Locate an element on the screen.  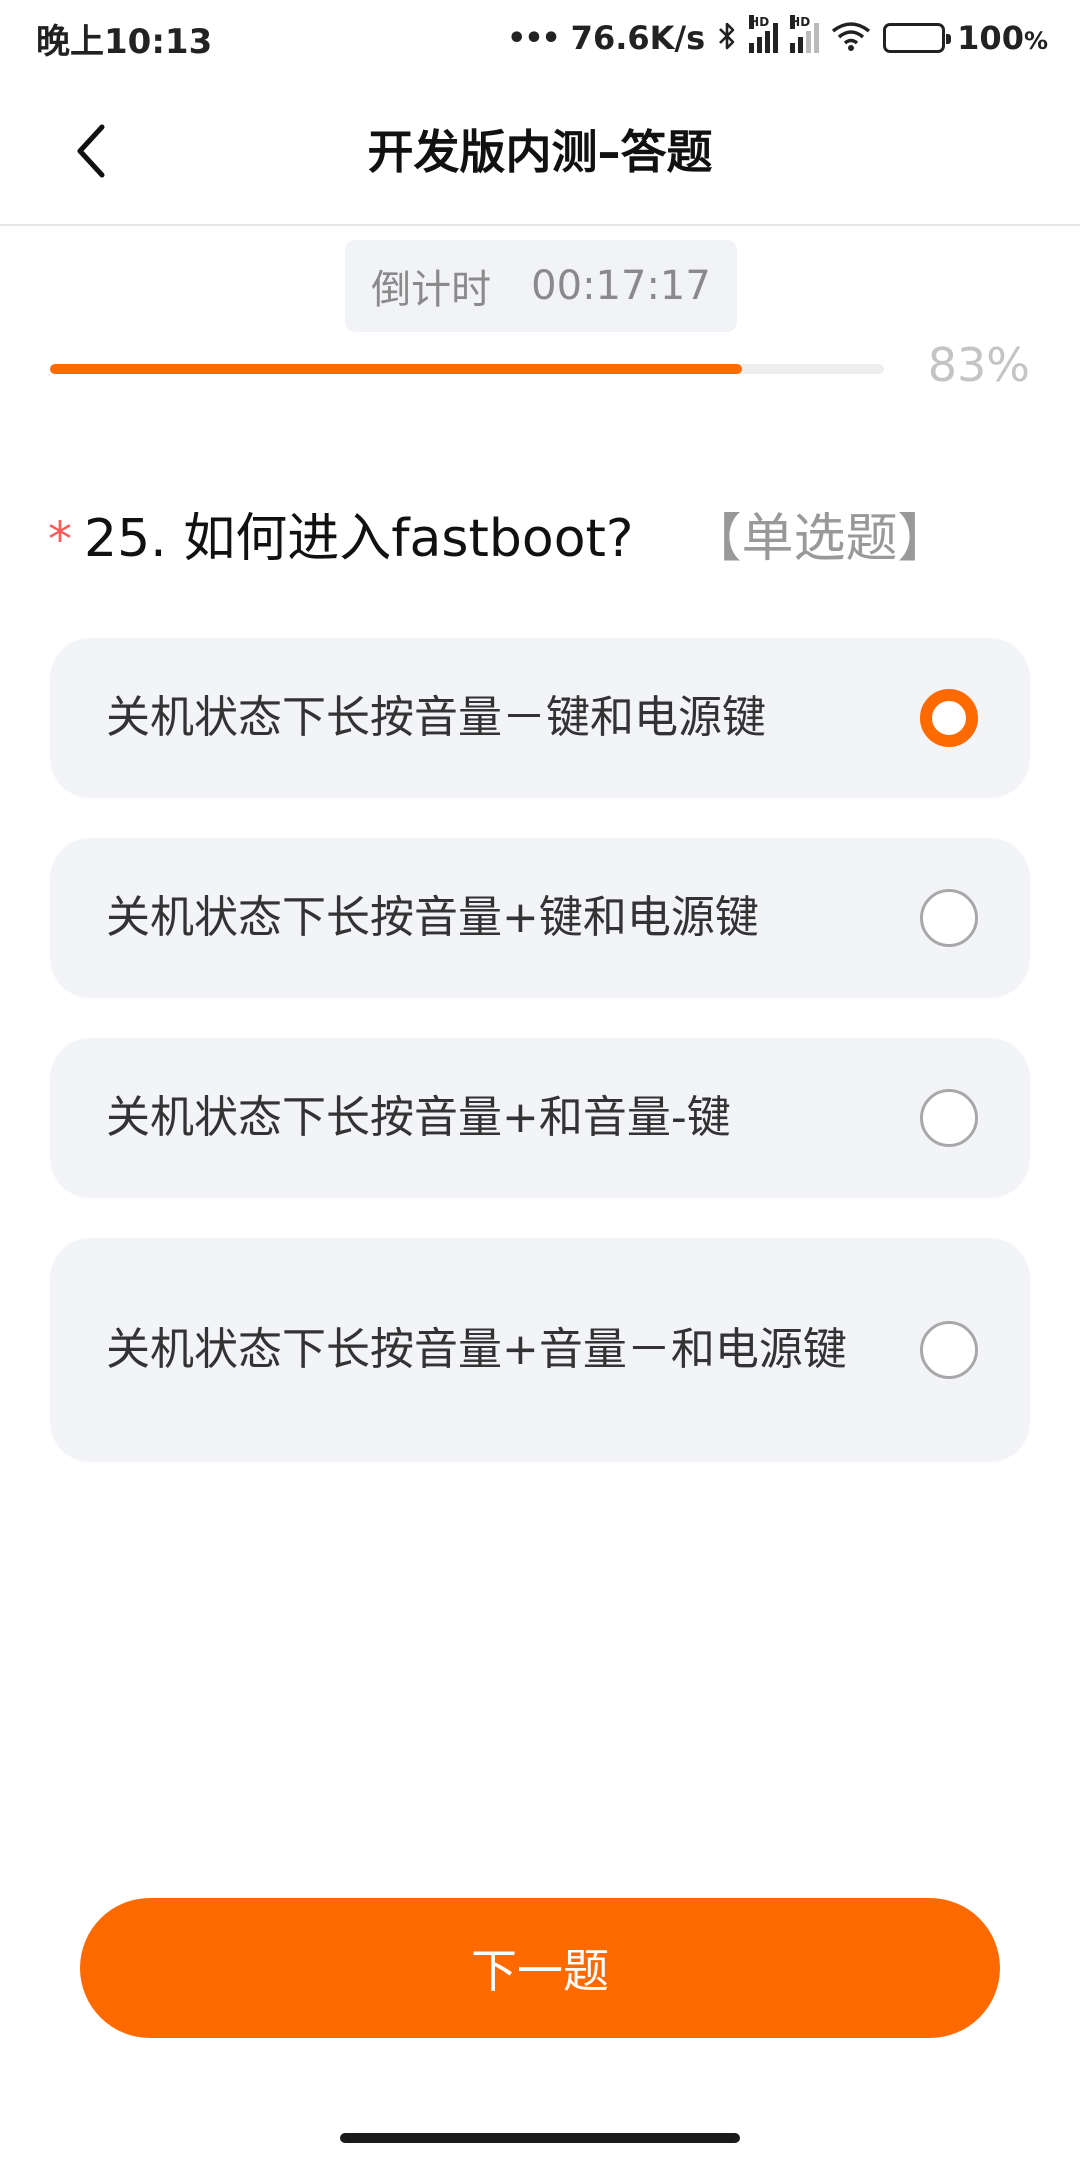
option-4: 关机状态下长按音量+音量－和电源键 is located at coordinates (540, 1350).